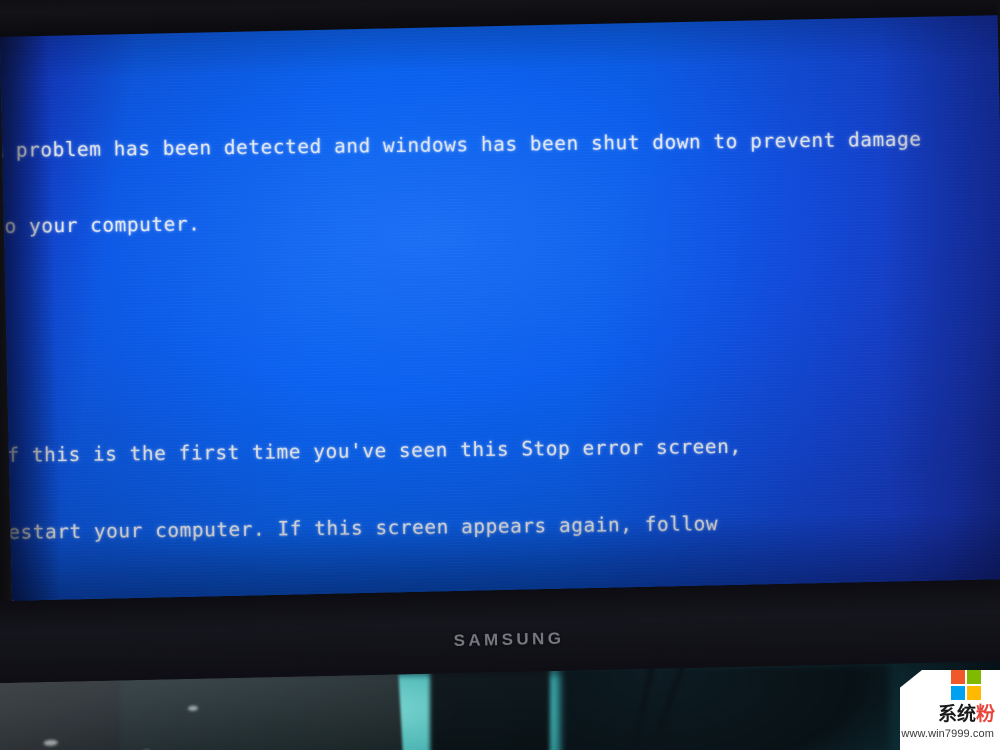  Describe the element at coordinates (956, 714) in the screenshot. I see `watermark-brand-hanzi: 系统` at that location.